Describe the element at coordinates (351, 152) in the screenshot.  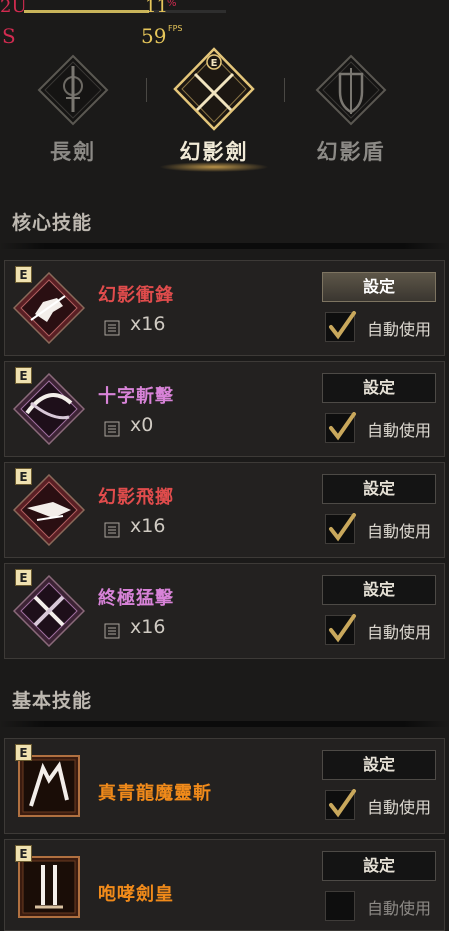
I see `tab-phantom-shield-label: 幻影盾` at that location.